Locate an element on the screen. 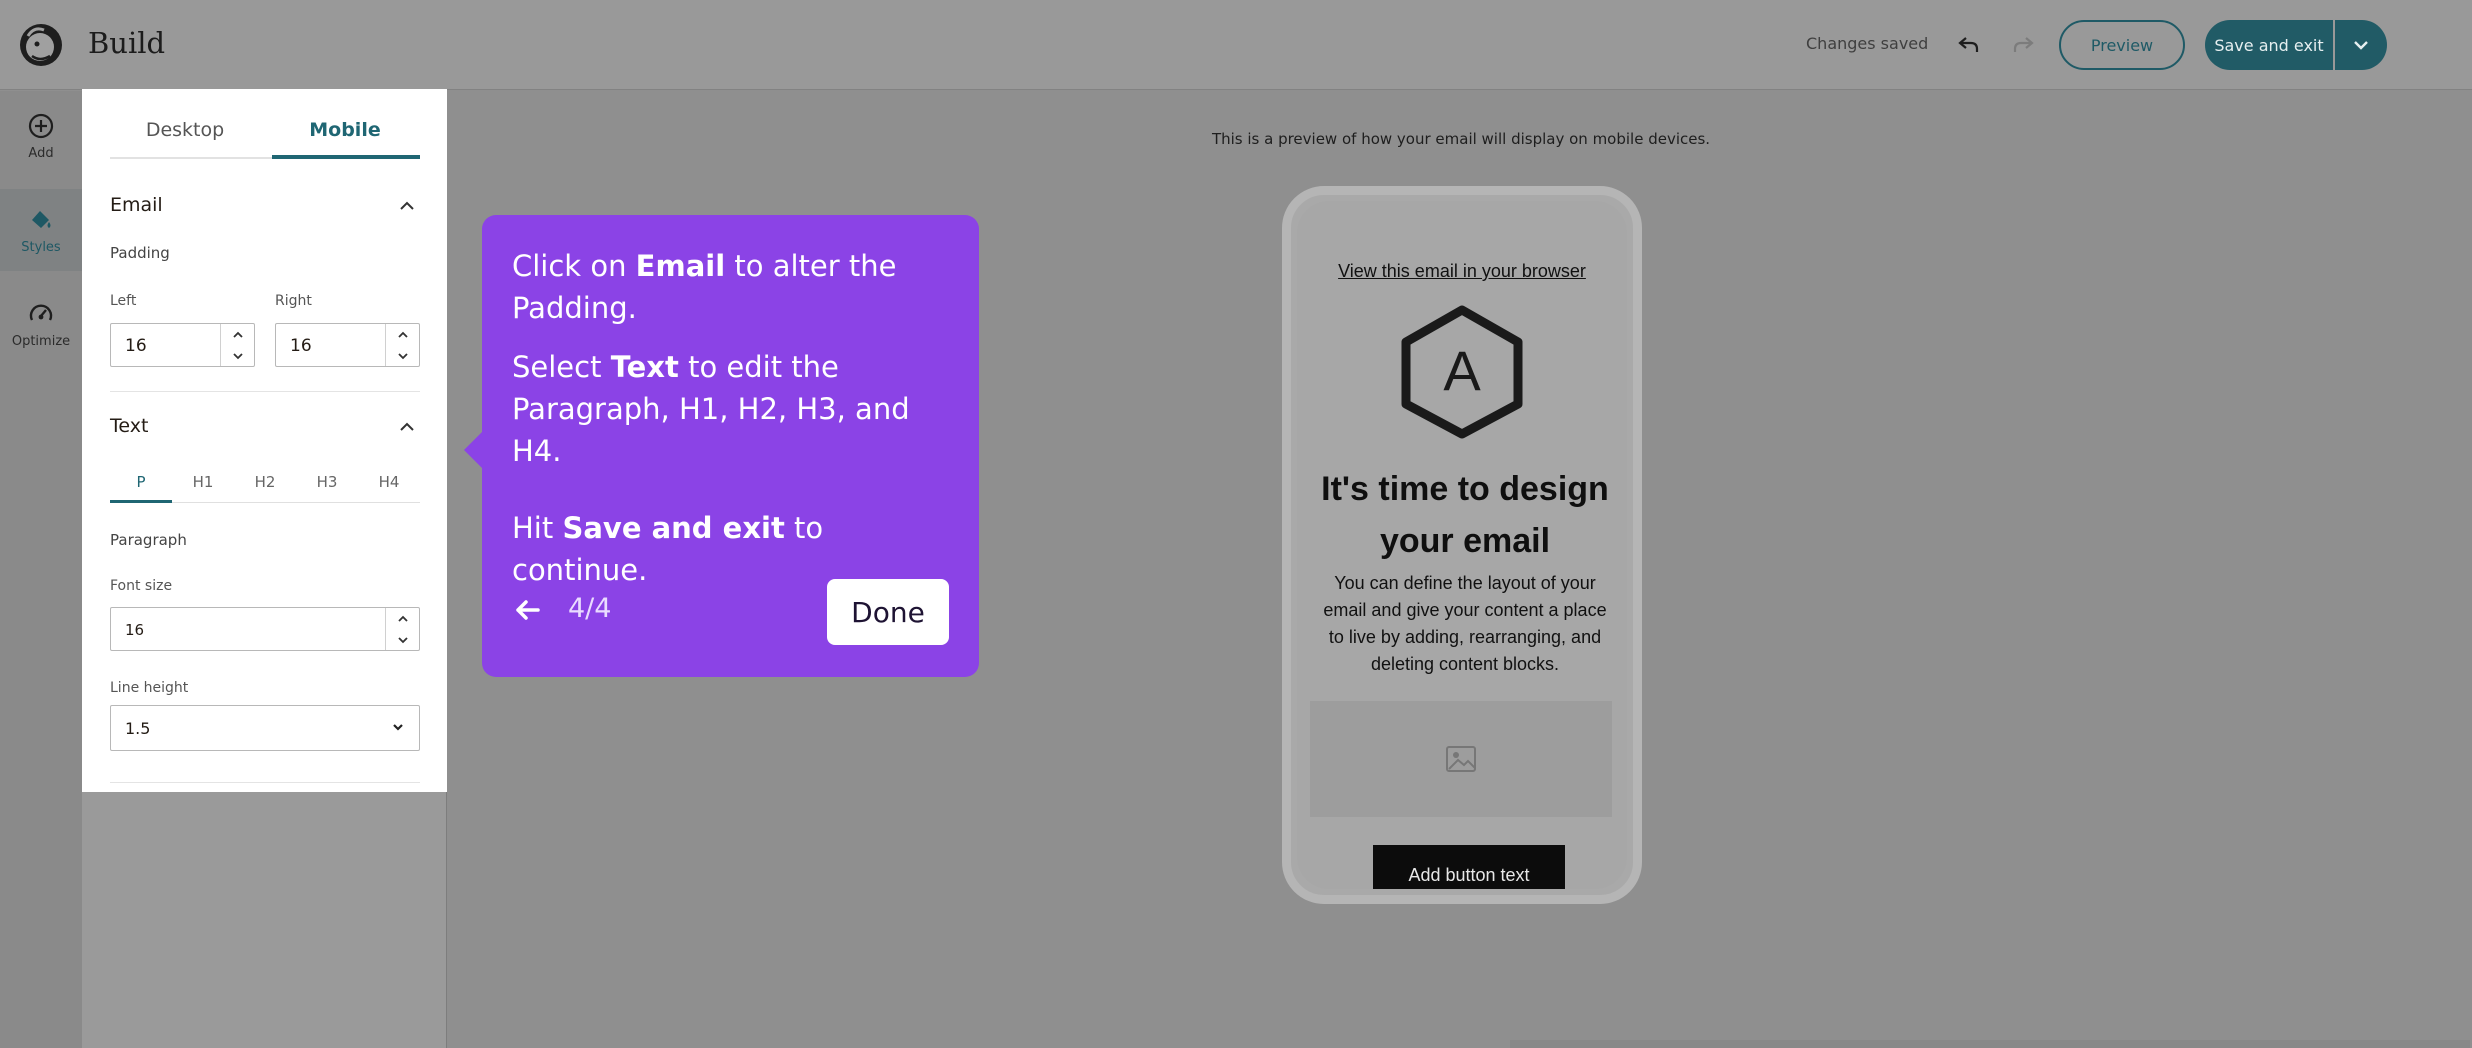 The height and width of the screenshot is (1048, 2472). view-in-browser-link: View this email in your browser is located at coordinates (1462, 271).